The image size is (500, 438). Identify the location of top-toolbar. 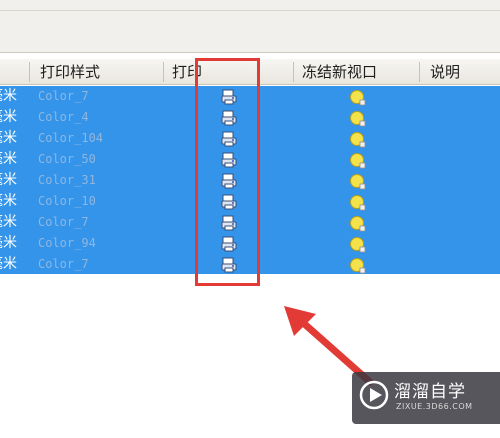
(250, 26).